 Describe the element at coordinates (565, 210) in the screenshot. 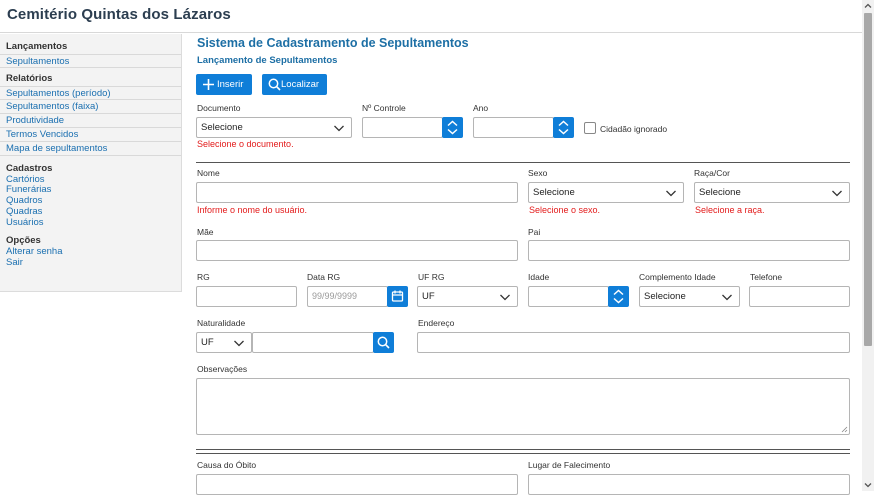

I see `sexo-error: Selecione o sexo.` at that location.